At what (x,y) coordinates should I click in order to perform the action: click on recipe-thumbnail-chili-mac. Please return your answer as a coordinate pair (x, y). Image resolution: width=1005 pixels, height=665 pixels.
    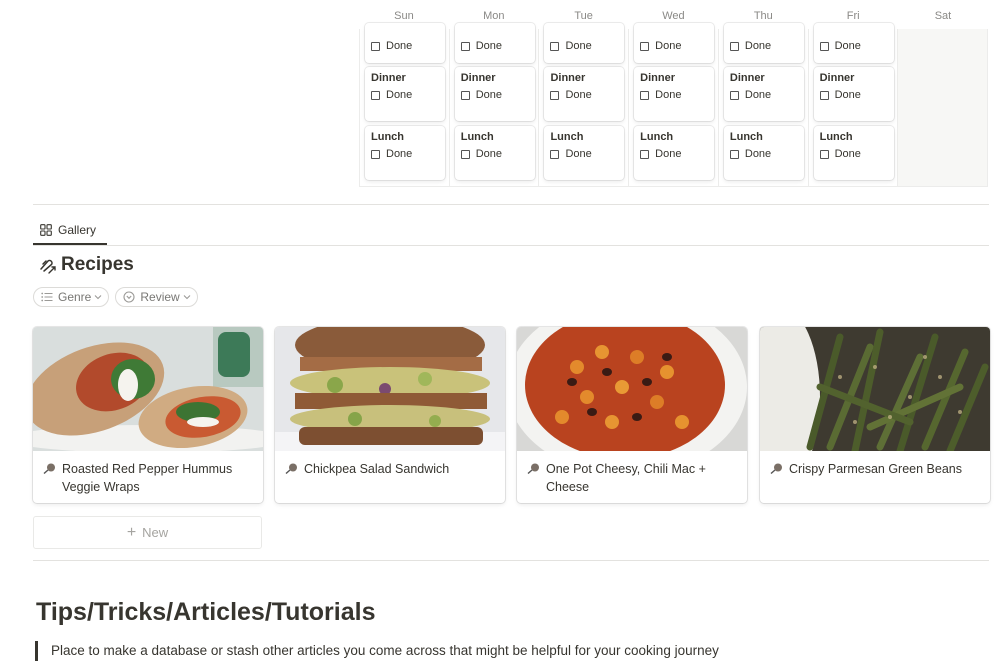
    Looking at the image, I should click on (632, 389).